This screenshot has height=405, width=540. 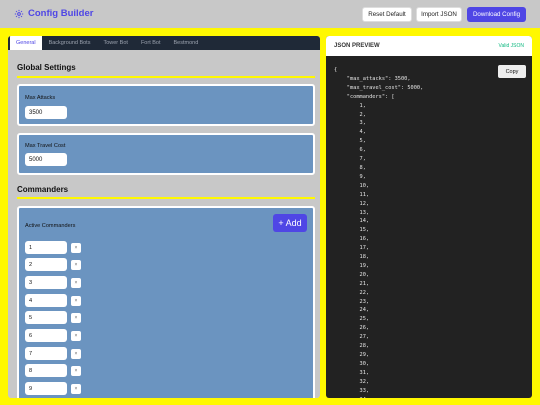 What do you see at coordinates (166, 154) in the screenshot?
I see `max-travel-cost-card: Max Travel Cost 5000` at bounding box center [166, 154].